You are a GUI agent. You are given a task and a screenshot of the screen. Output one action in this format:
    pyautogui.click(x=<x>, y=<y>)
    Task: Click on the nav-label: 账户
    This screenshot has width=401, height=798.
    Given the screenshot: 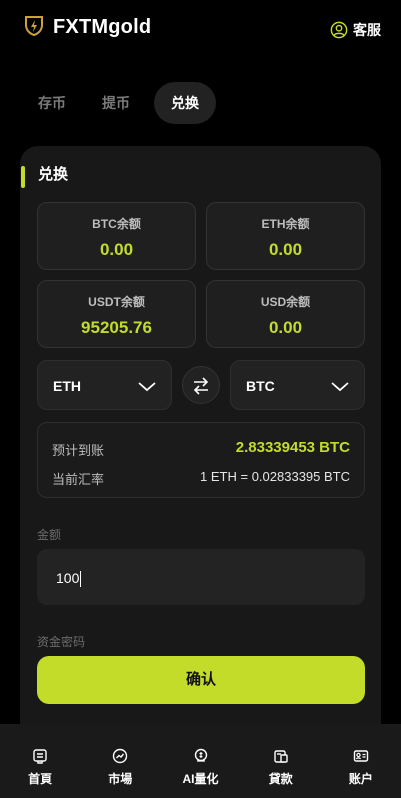 What is the action you would take?
    pyautogui.click(x=360, y=779)
    